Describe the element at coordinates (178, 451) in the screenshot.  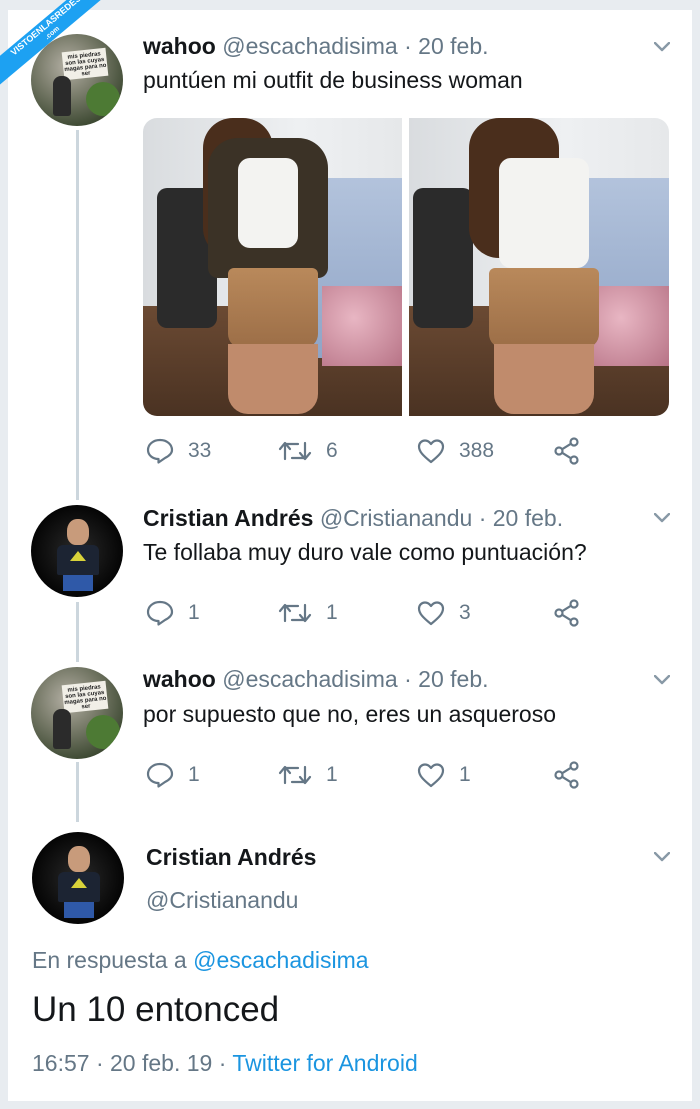
I see `reply-button: 33` at that location.